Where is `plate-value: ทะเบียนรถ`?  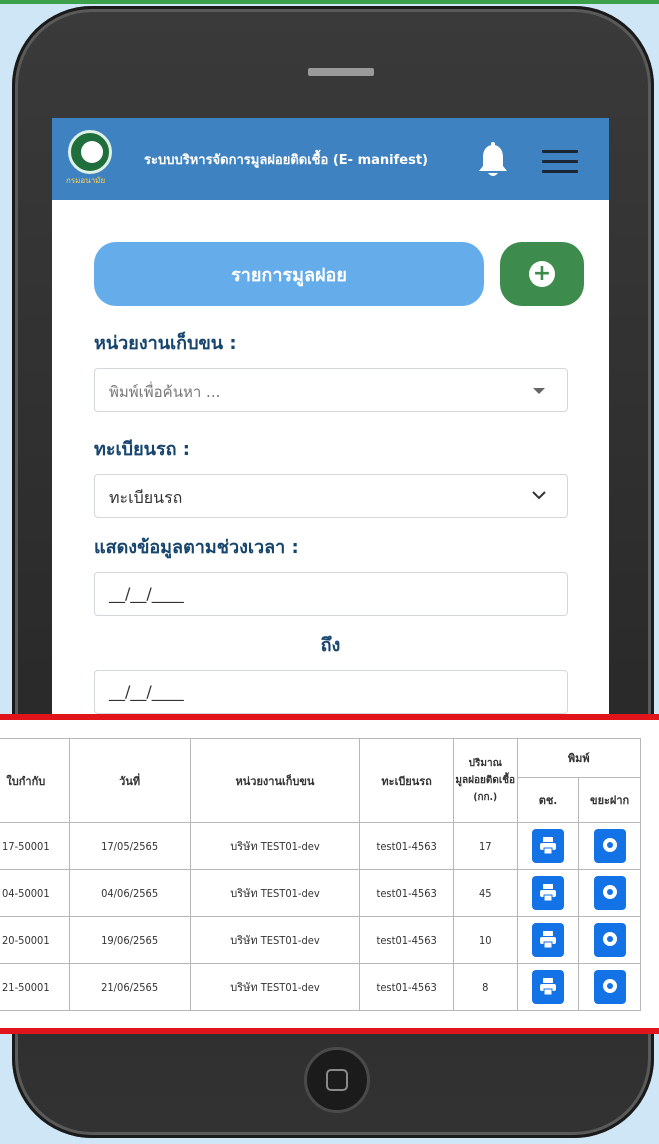 plate-value: ทะเบียนรถ is located at coordinates (146, 497).